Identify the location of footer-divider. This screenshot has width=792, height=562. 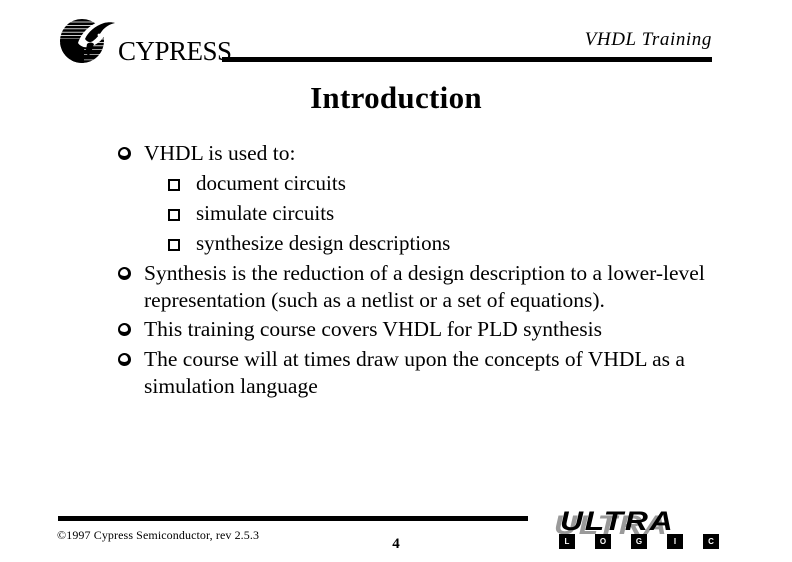
(293, 518).